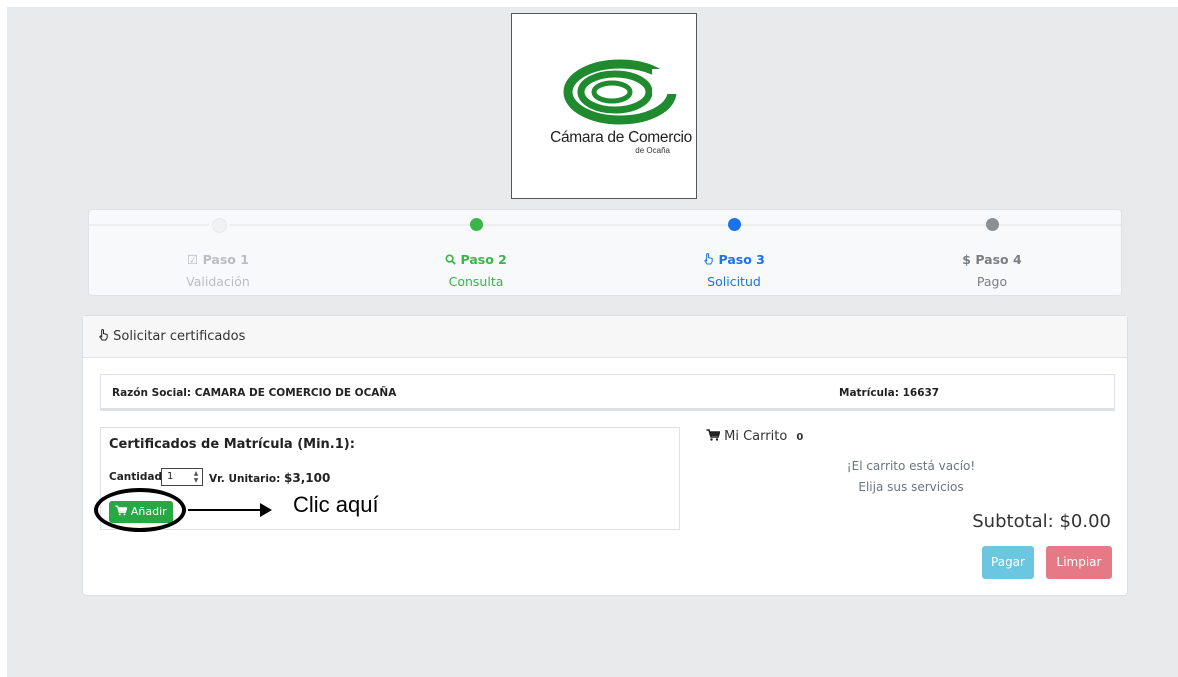  Describe the element at coordinates (179, 336) in the screenshot. I see `panel-title: Solicitar certificados` at that location.